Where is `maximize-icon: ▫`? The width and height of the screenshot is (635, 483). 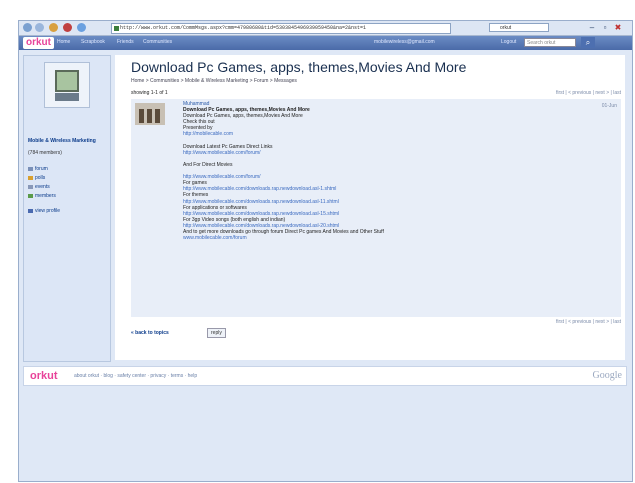 maximize-icon: ▫ is located at coordinates (605, 27).